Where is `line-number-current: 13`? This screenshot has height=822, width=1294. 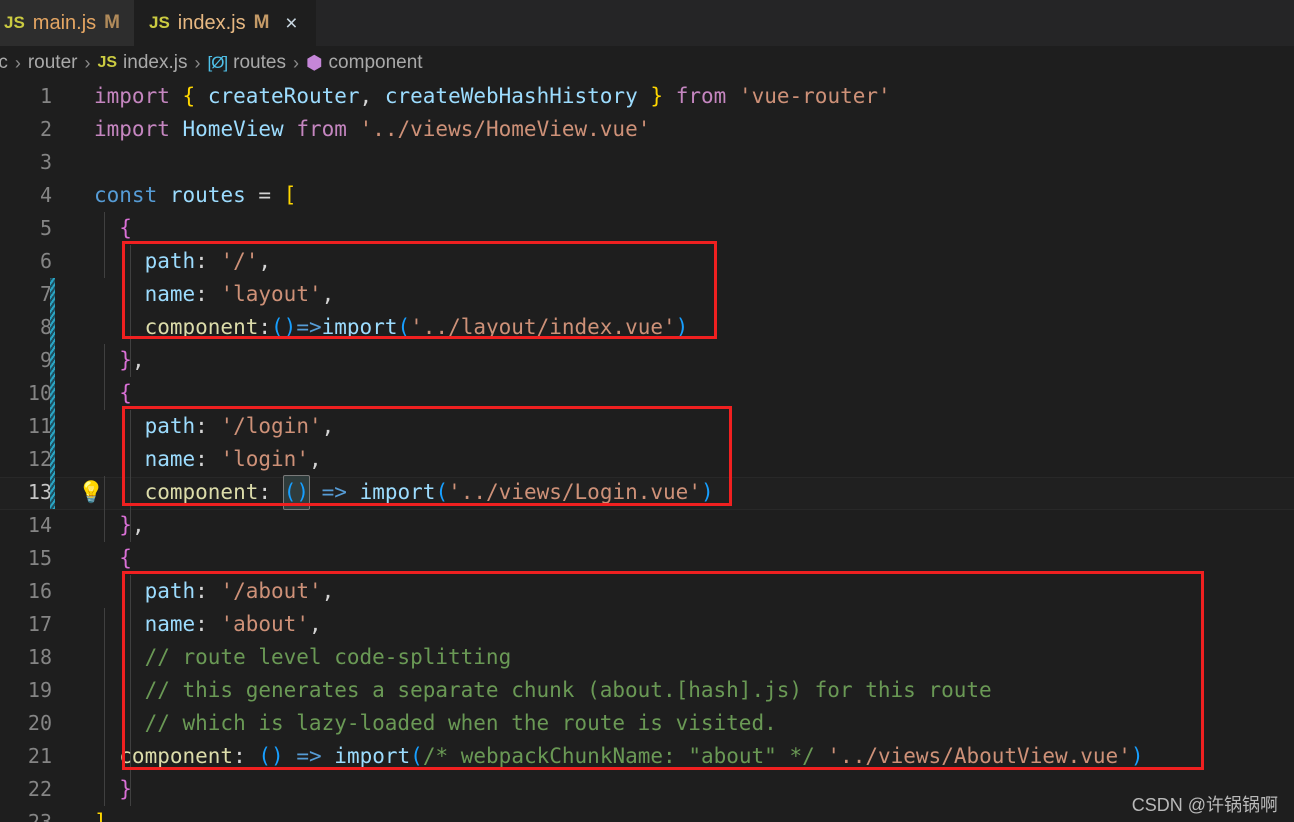
line-number-current: 13 is located at coordinates (39, 492).